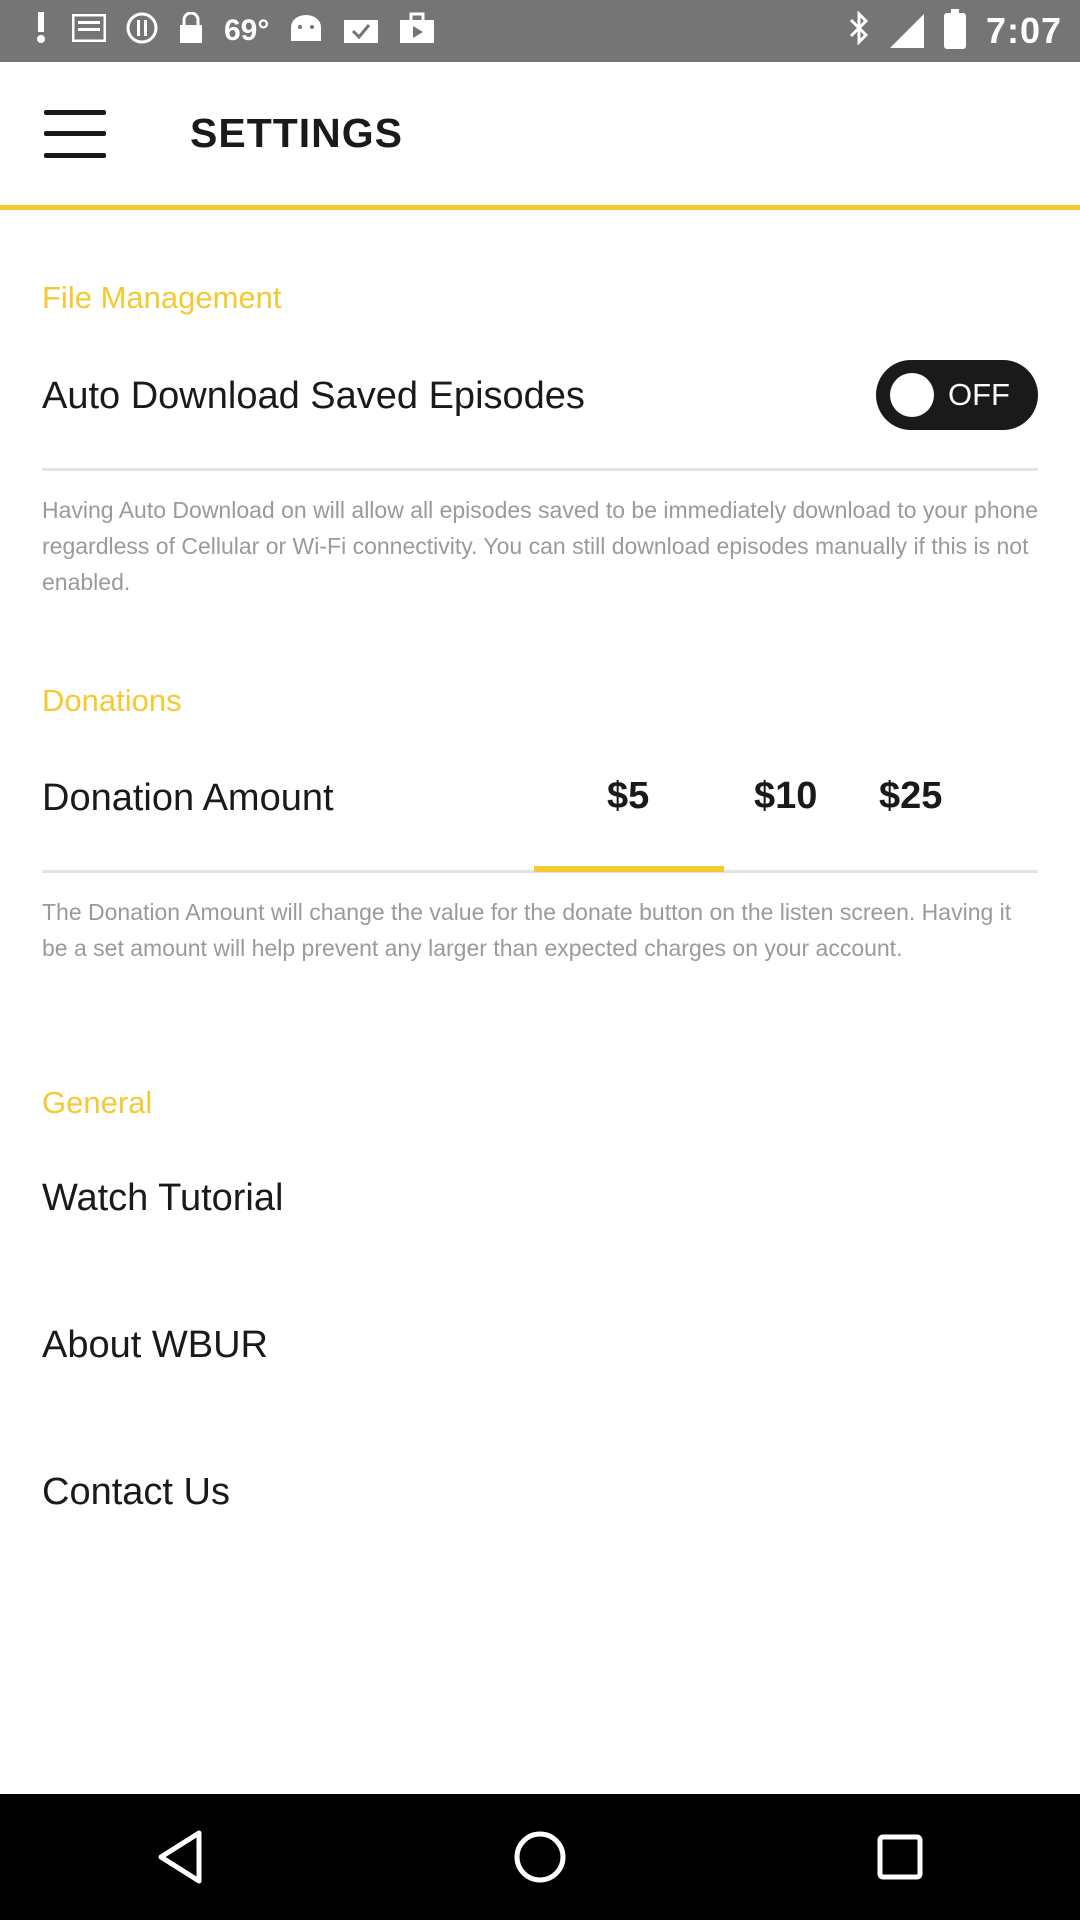 The width and height of the screenshot is (1080, 1920). I want to click on divider, so click(540, 469).